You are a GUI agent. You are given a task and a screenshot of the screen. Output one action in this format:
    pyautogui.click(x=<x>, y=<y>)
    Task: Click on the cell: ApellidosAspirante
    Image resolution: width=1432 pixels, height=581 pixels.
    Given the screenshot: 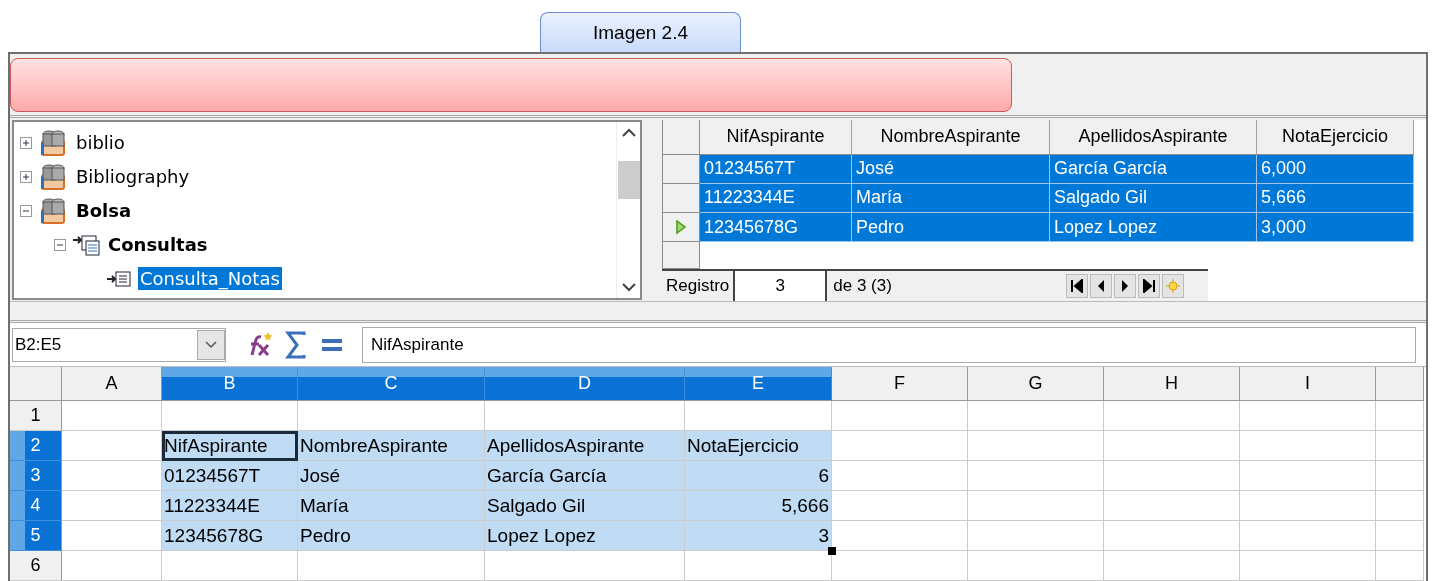 What is the action you would take?
    pyautogui.click(x=585, y=446)
    